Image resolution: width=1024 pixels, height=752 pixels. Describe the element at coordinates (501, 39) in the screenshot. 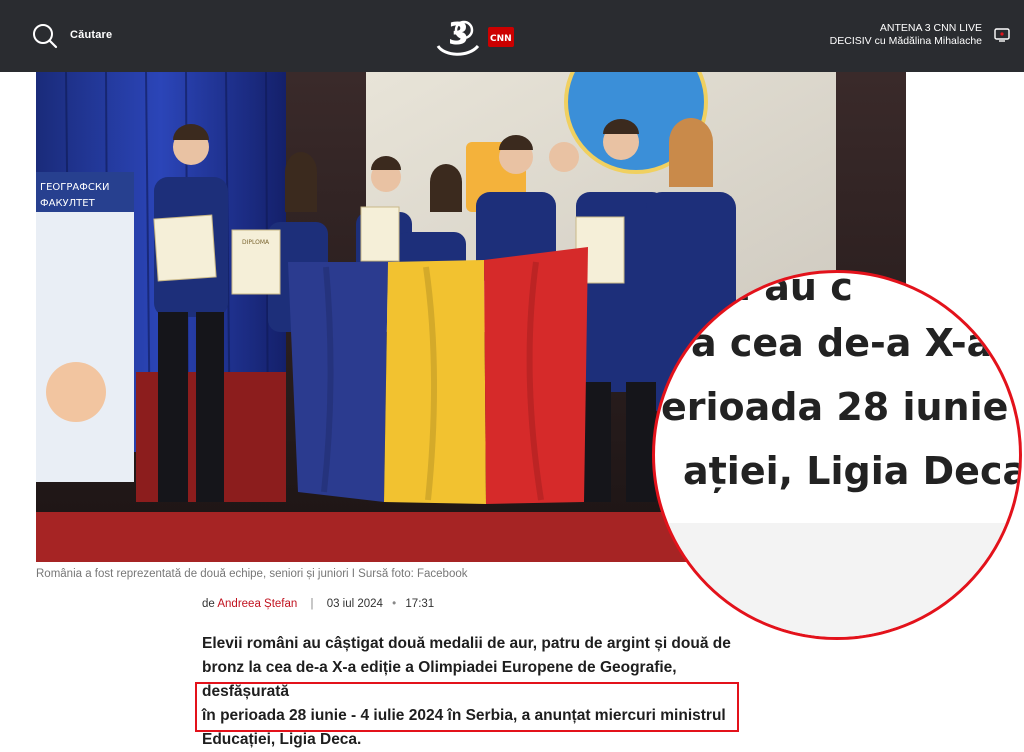

I see `cnn-logo-text: CNN` at that location.